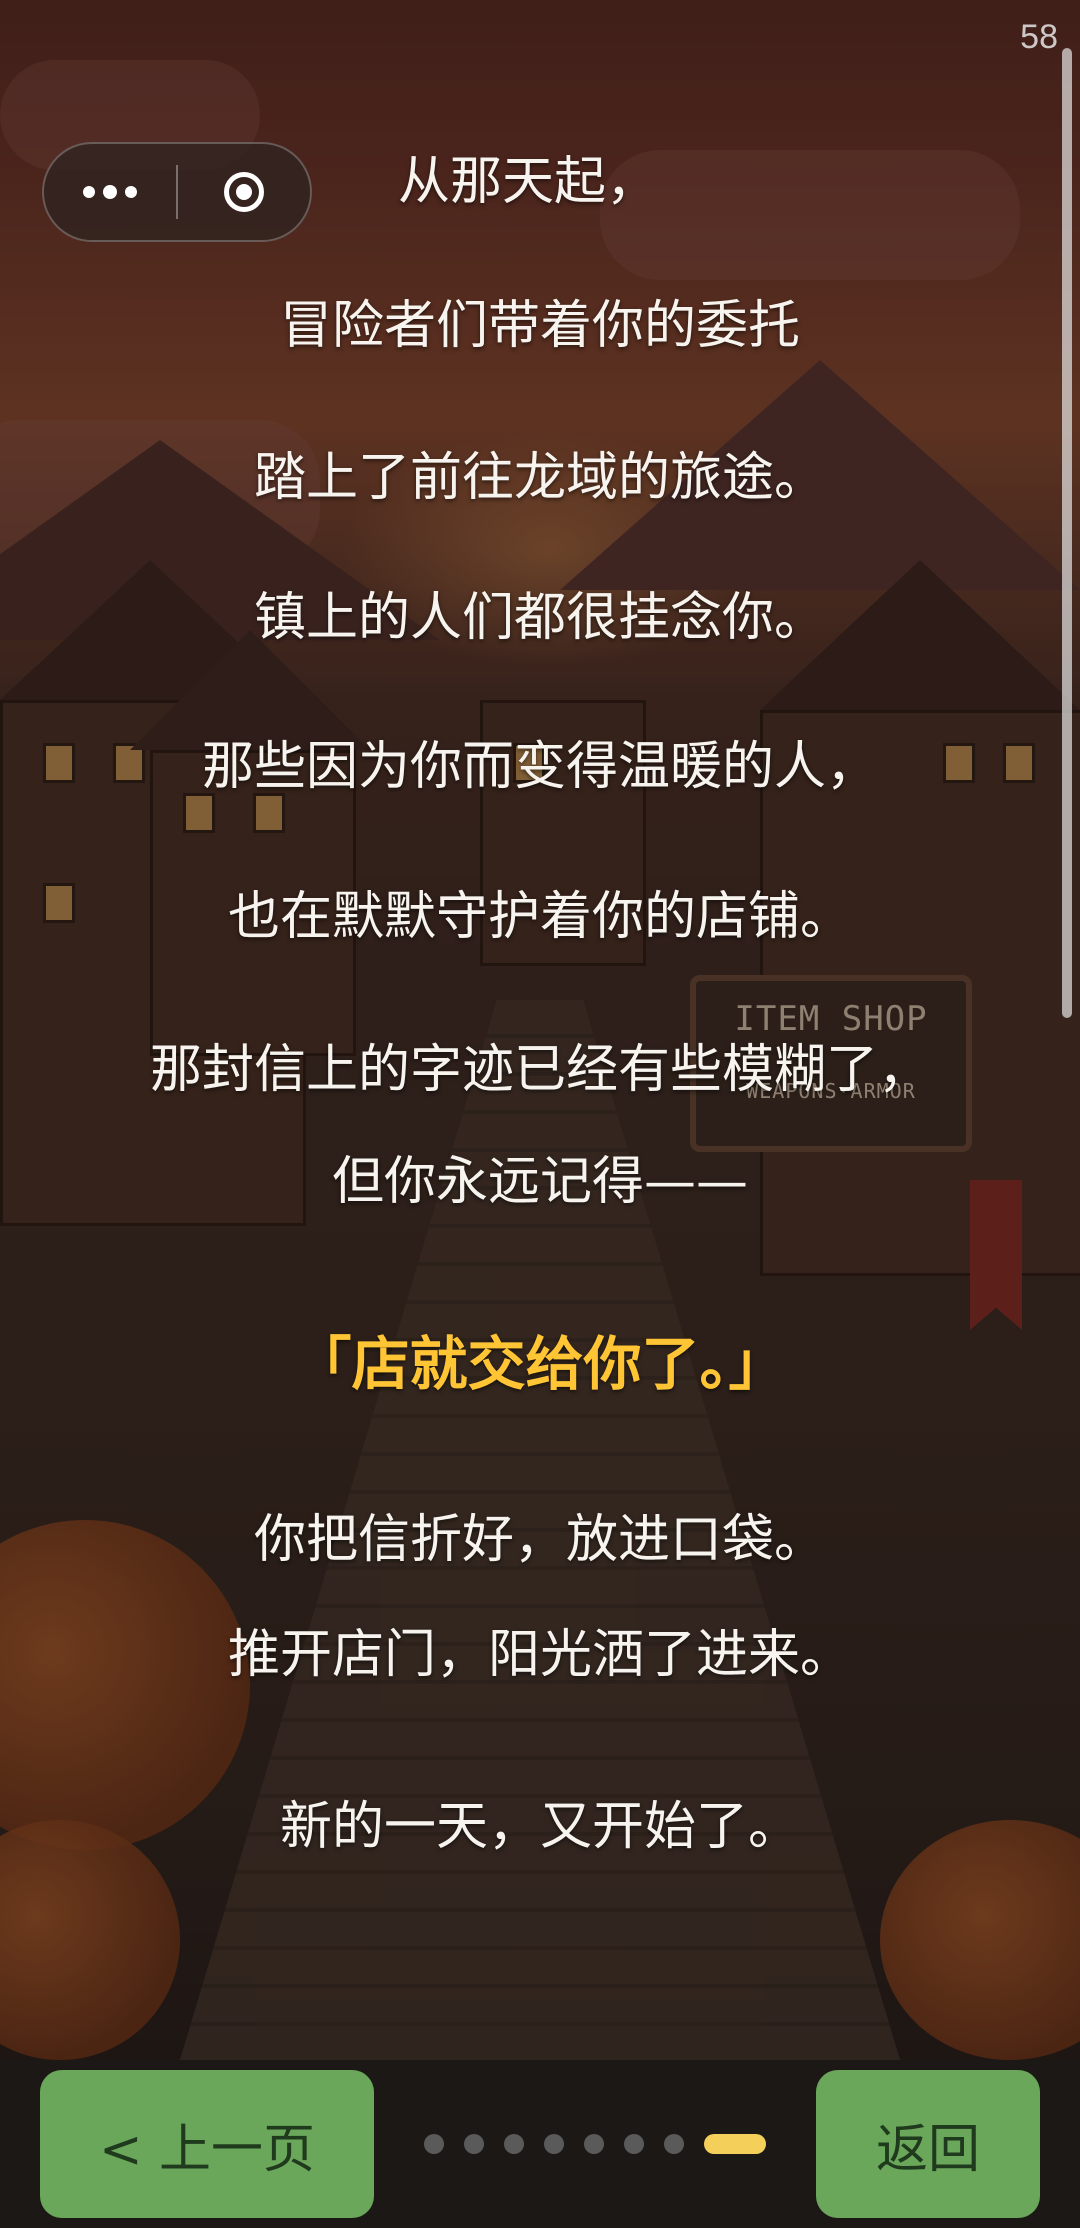 This screenshot has width=1080, height=2228. What do you see at coordinates (539, 917) in the screenshot?
I see `story-line: 也在默默守护着你的店铺。` at bounding box center [539, 917].